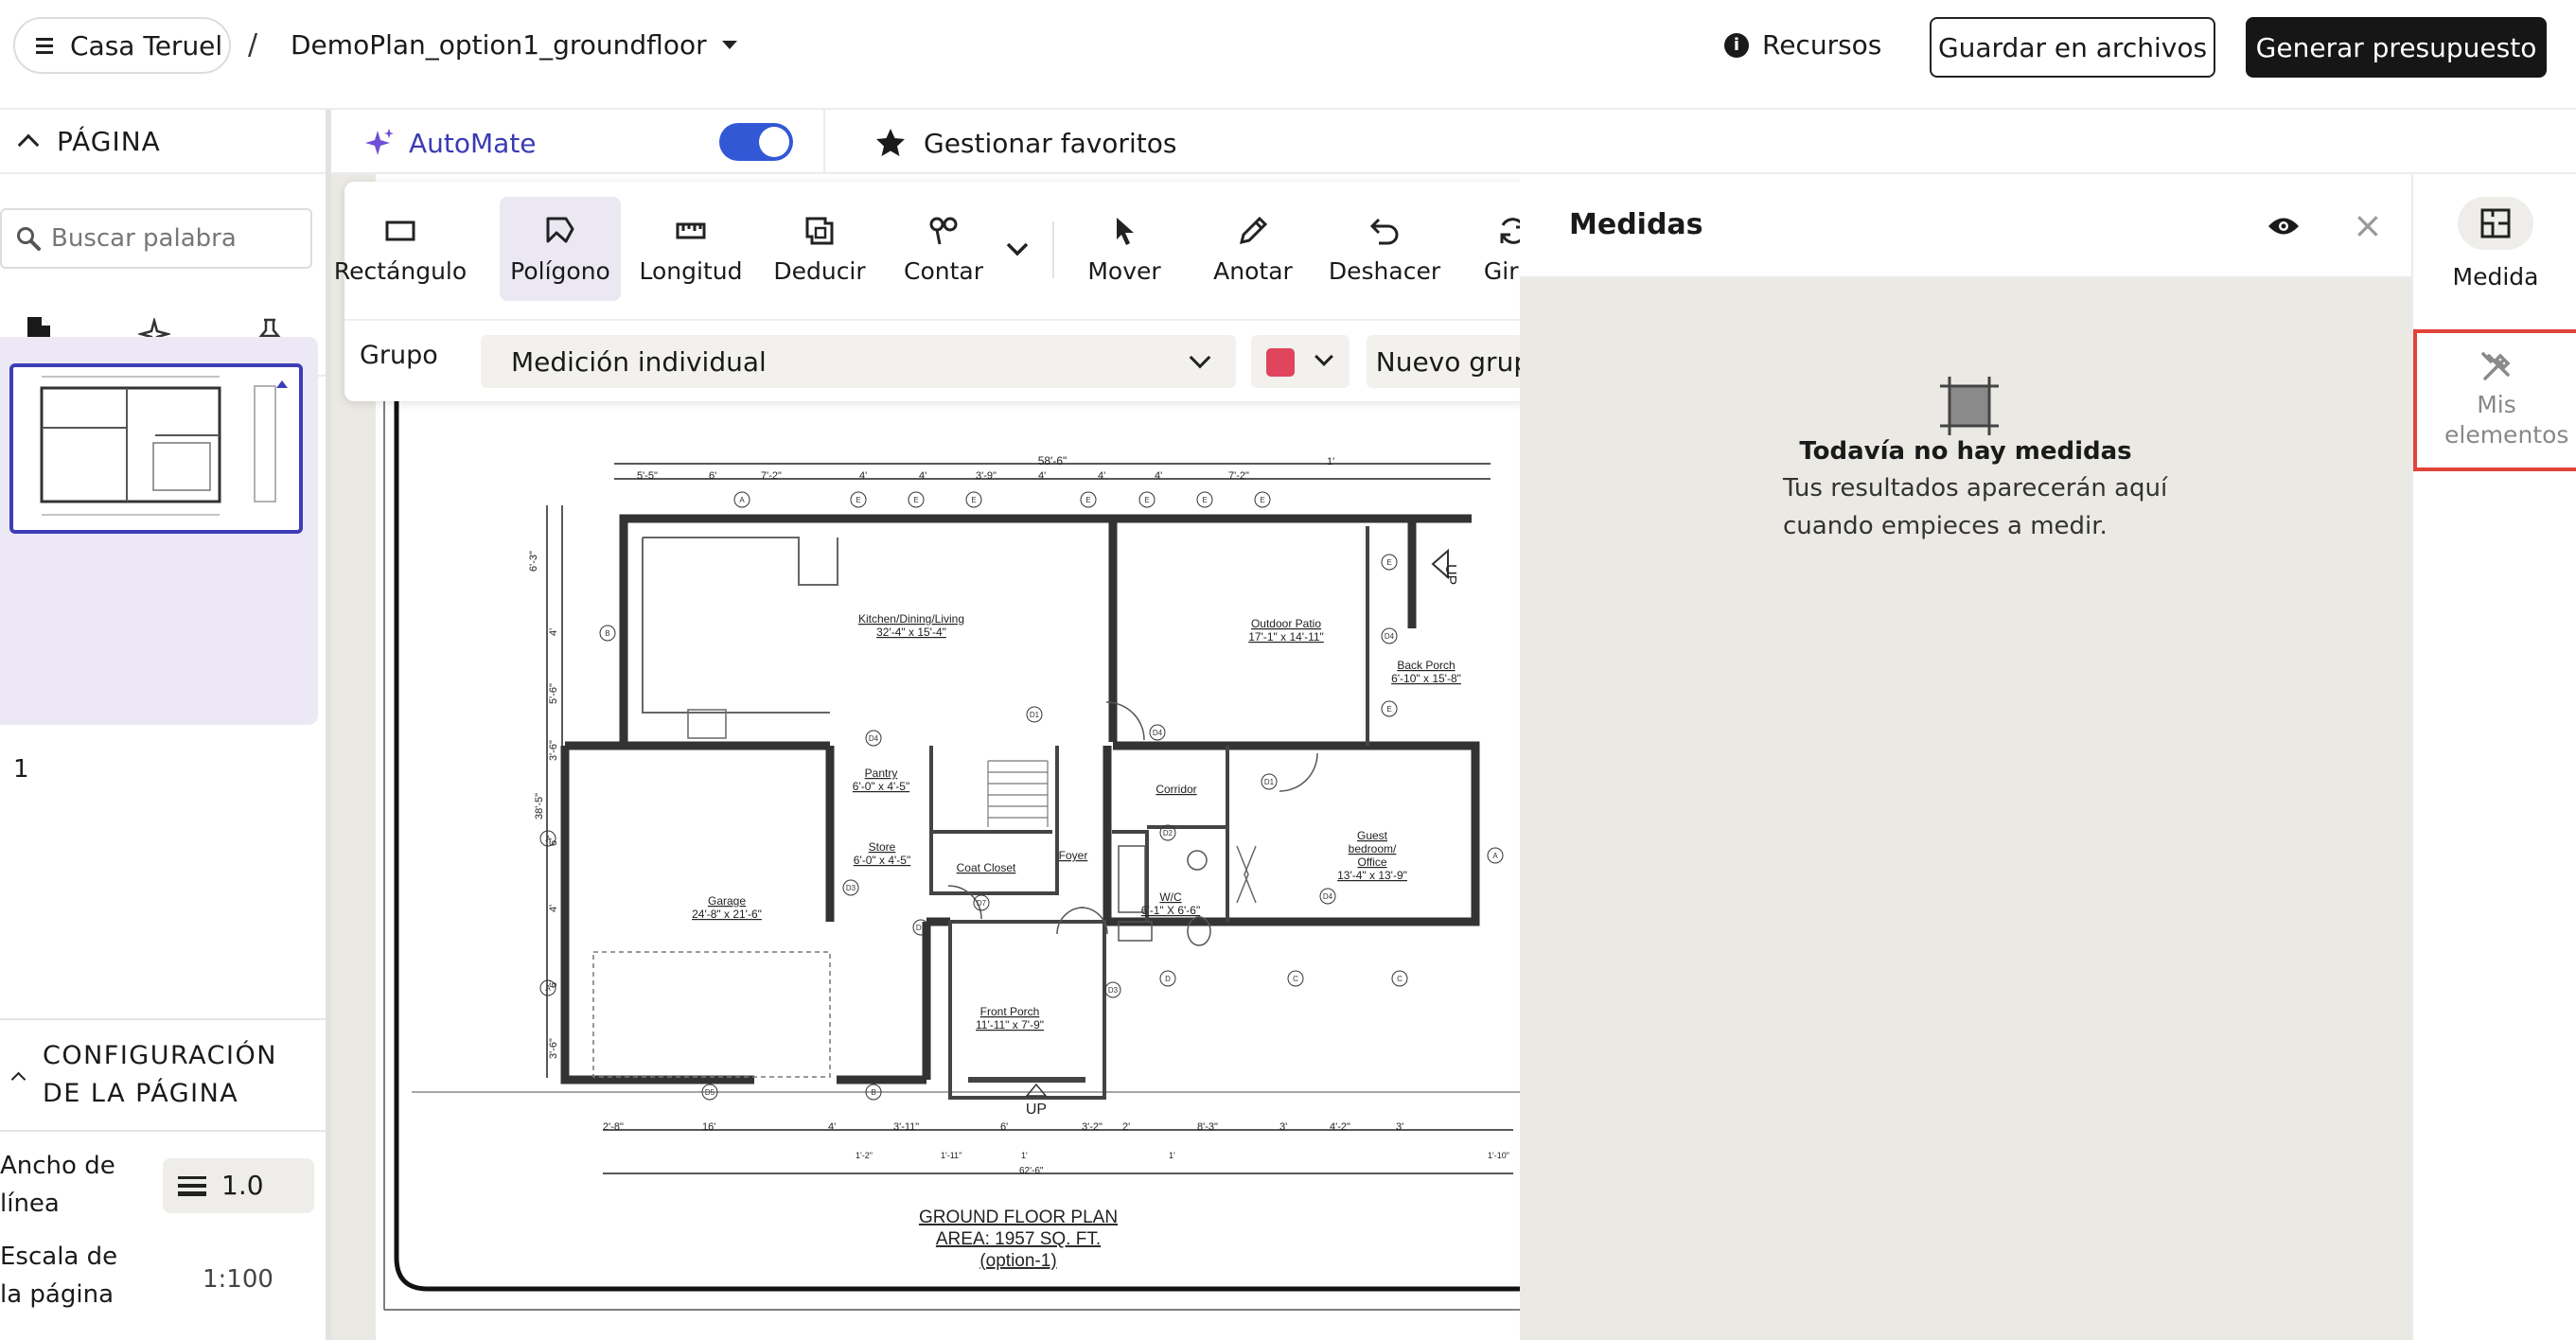 The image size is (2576, 1340). What do you see at coordinates (553, 1048) in the screenshot?
I see `dim-left: 3'-6"` at bounding box center [553, 1048].